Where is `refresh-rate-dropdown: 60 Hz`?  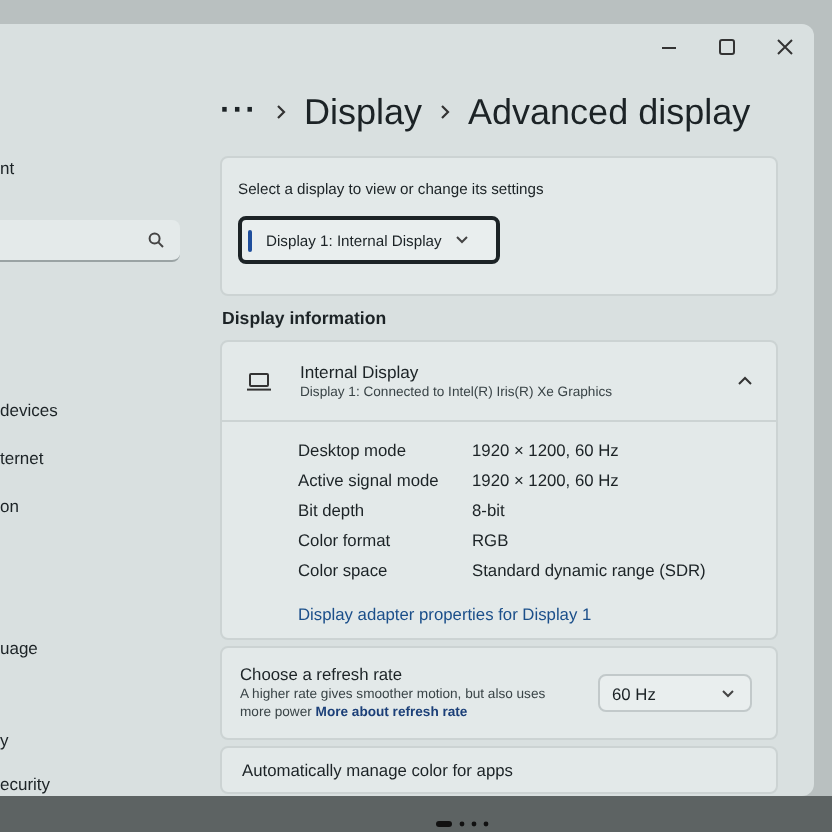
refresh-rate-dropdown: 60 Hz is located at coordinates (675, 693).